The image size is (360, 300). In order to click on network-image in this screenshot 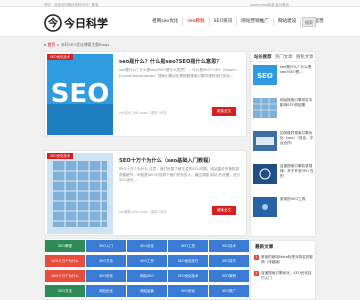, I will do `click(265, 207)`.